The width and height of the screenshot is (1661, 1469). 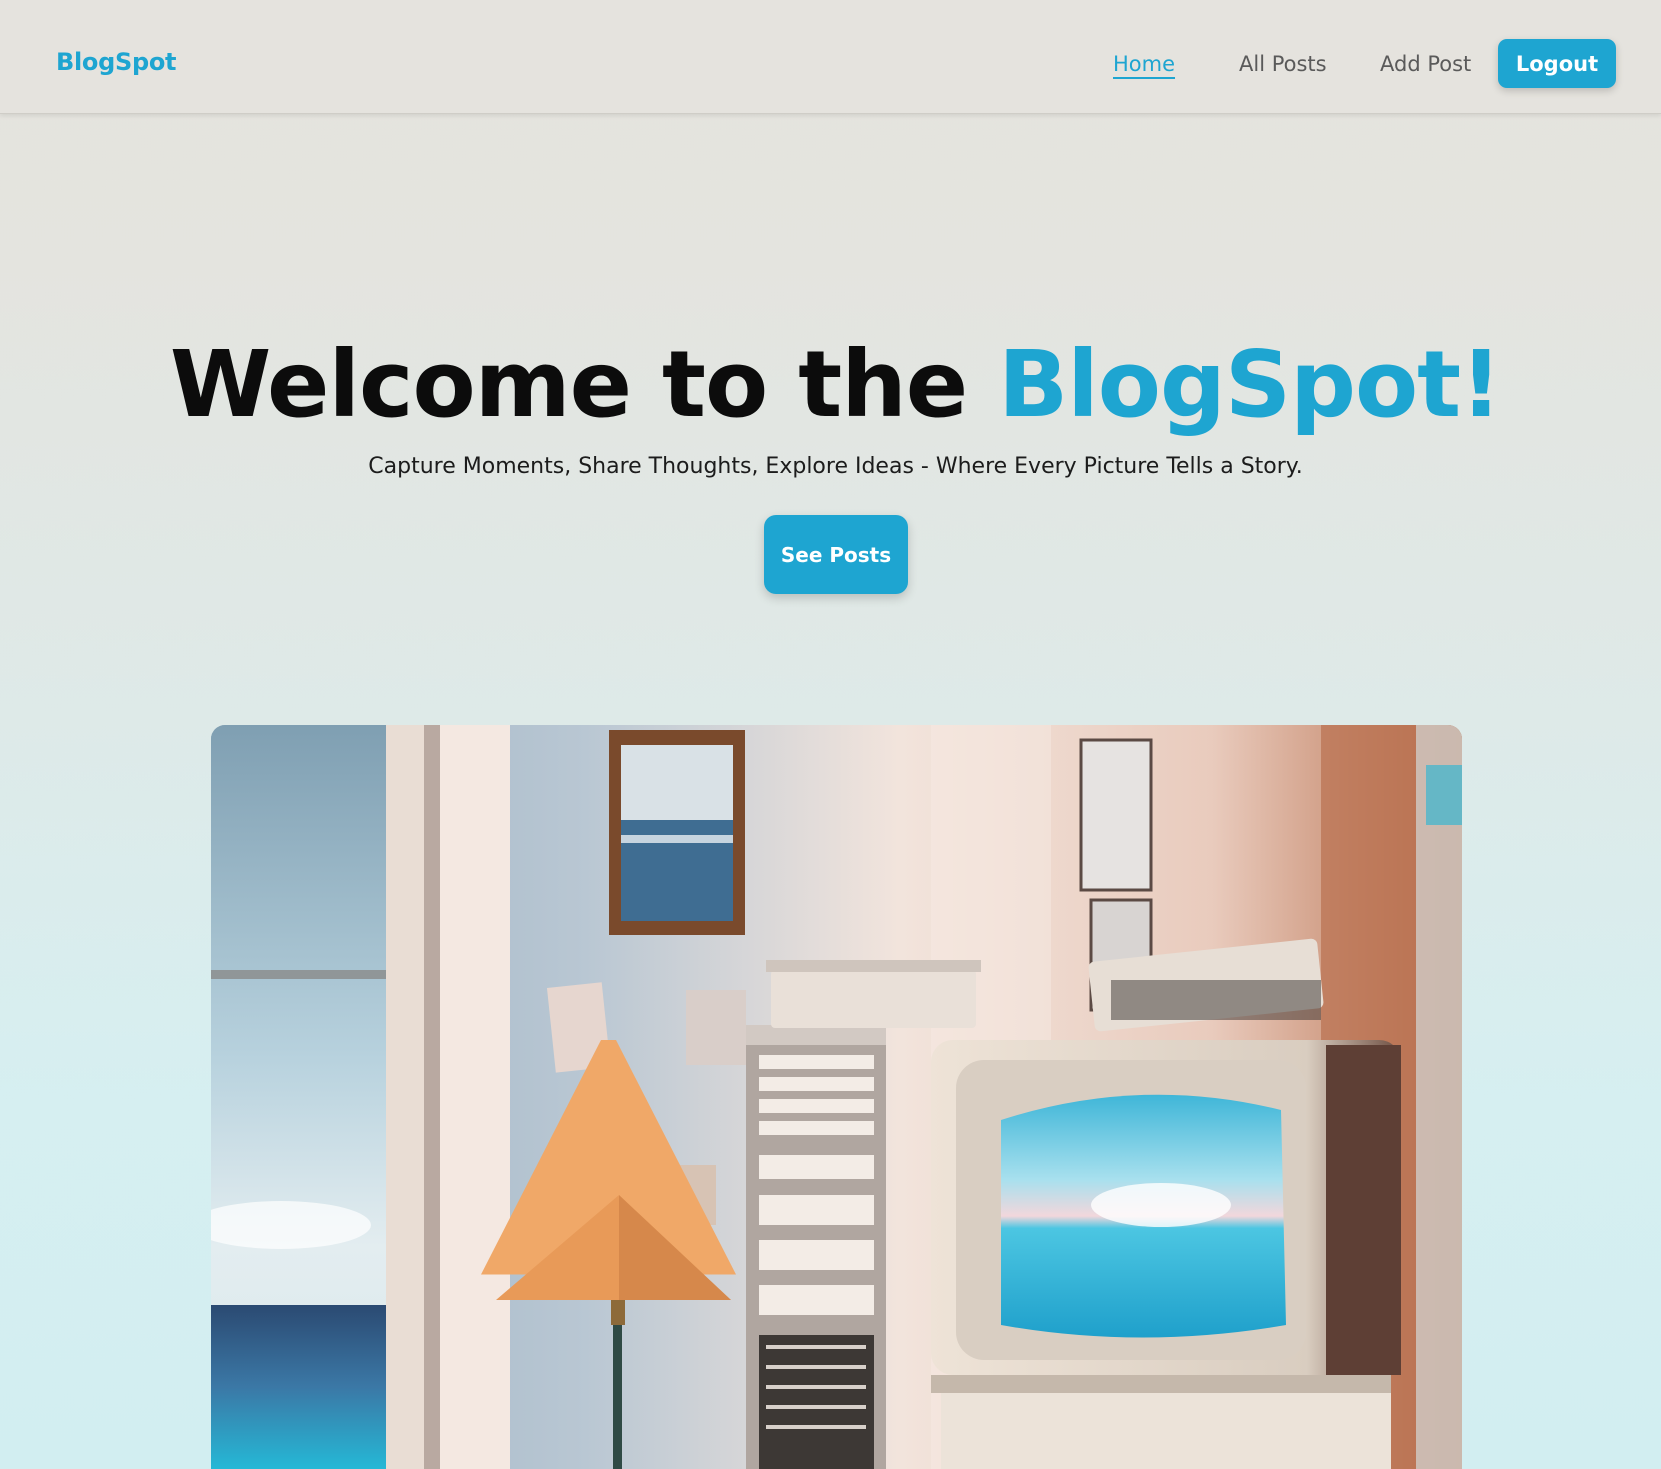 What do you see at coordinates (1425, 64) in the screenshot?
I see `nav-link-add-post: Add Post` at bounding box center [1425, 64].